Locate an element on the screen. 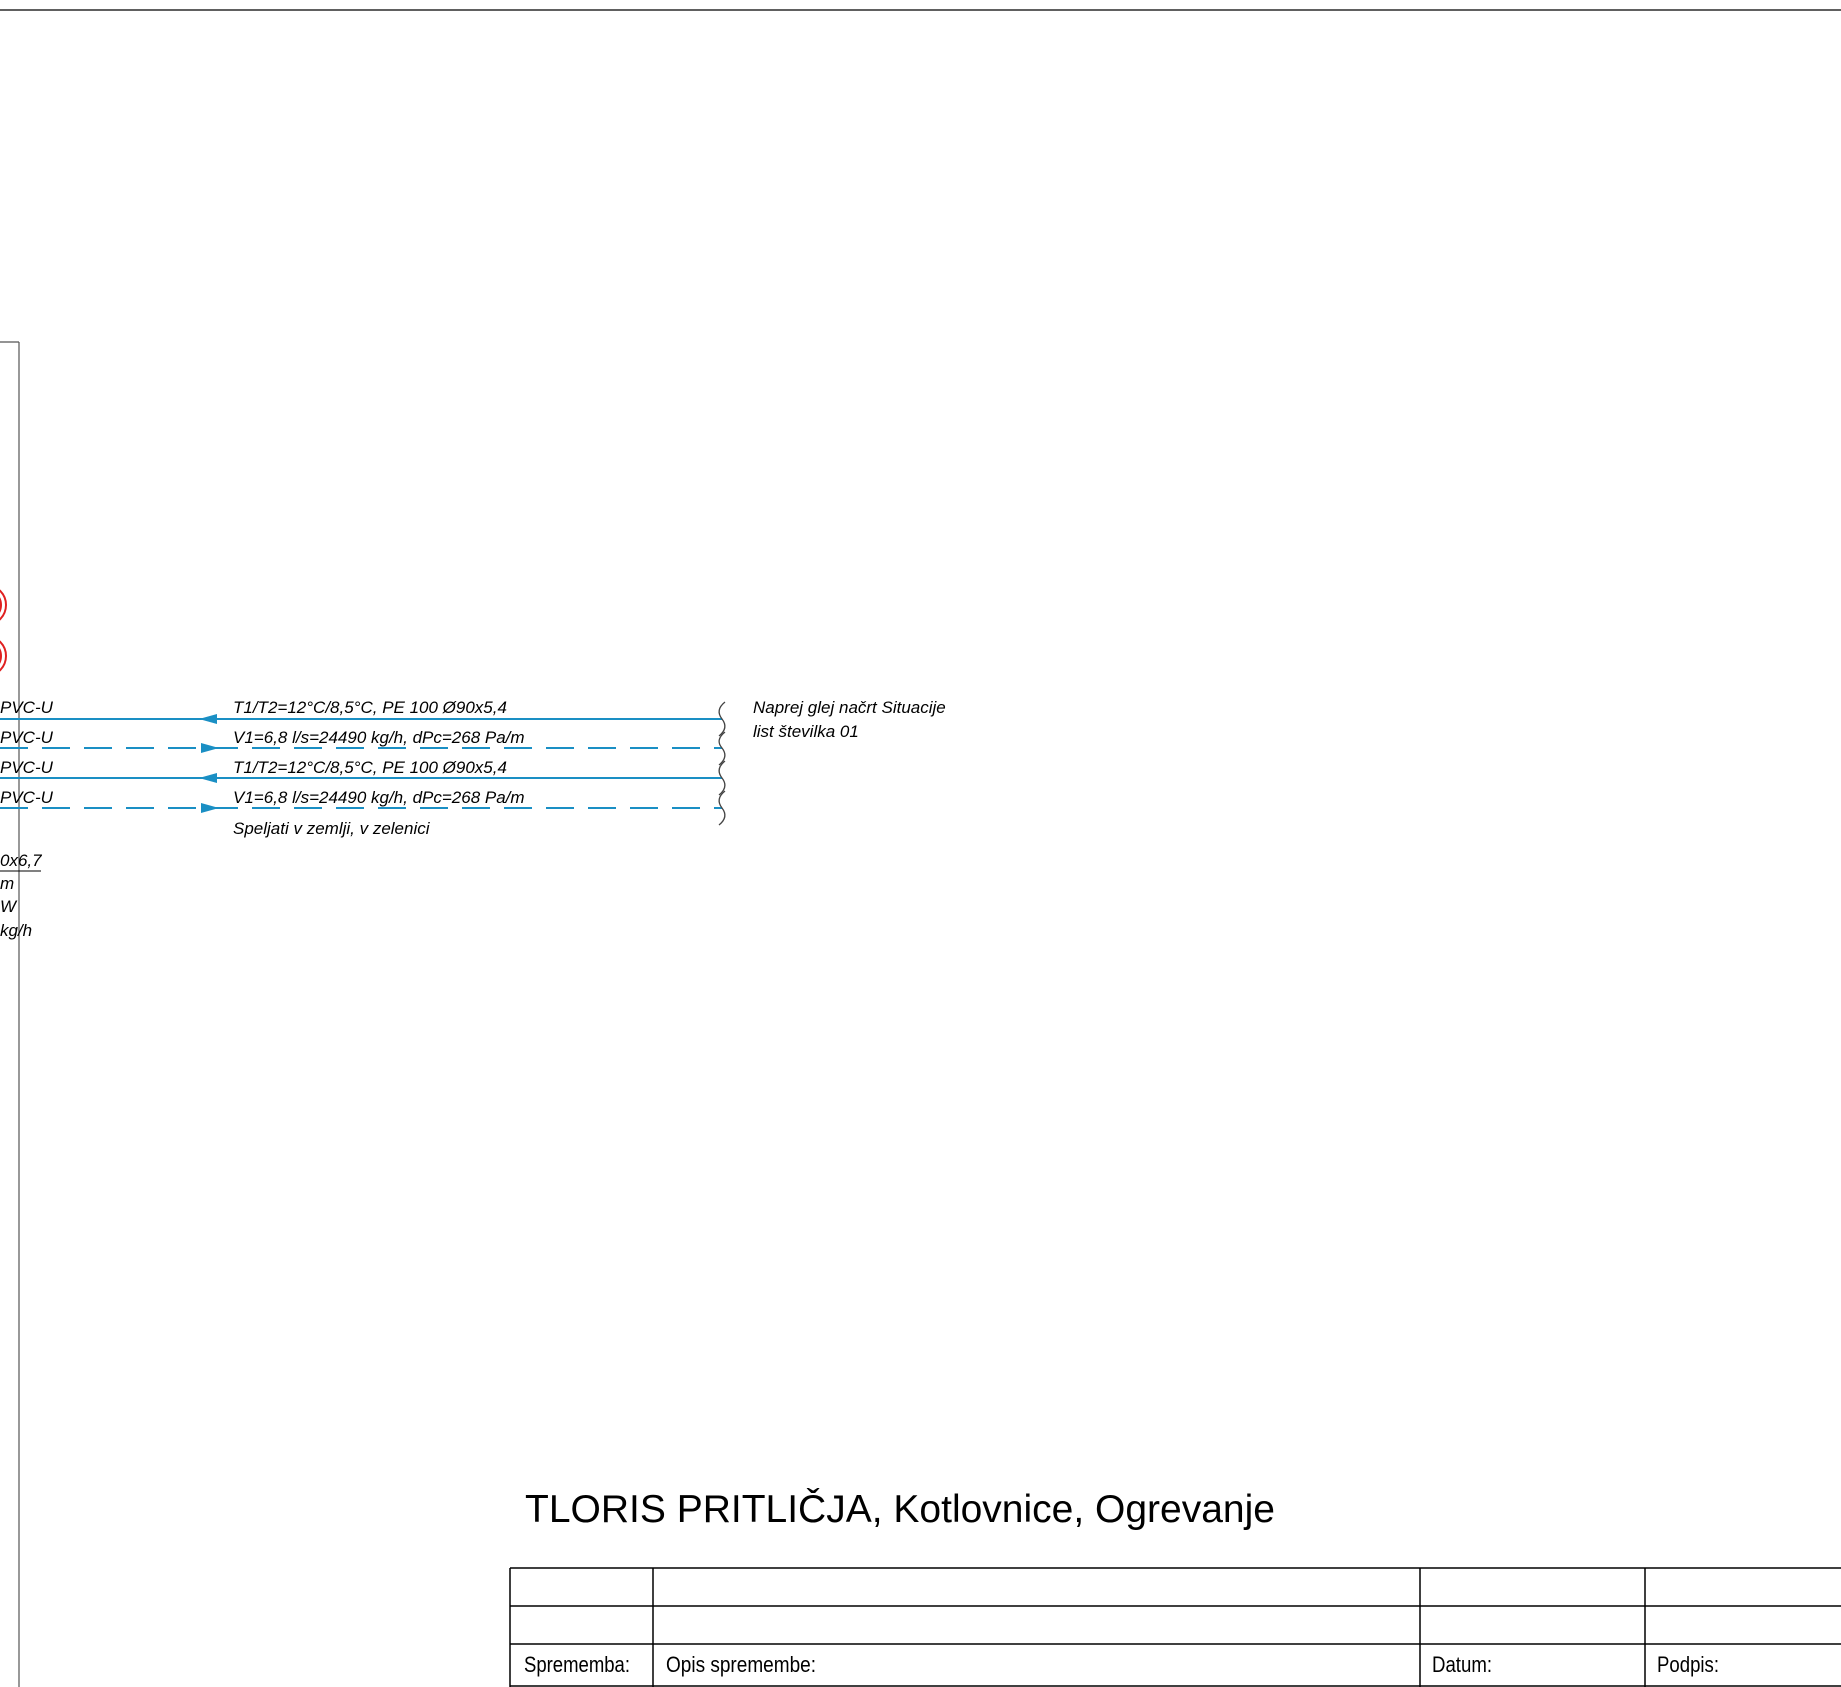 The image size is (1841, 1687). header-date: Datum: is located at coordinates (1462, 1664).